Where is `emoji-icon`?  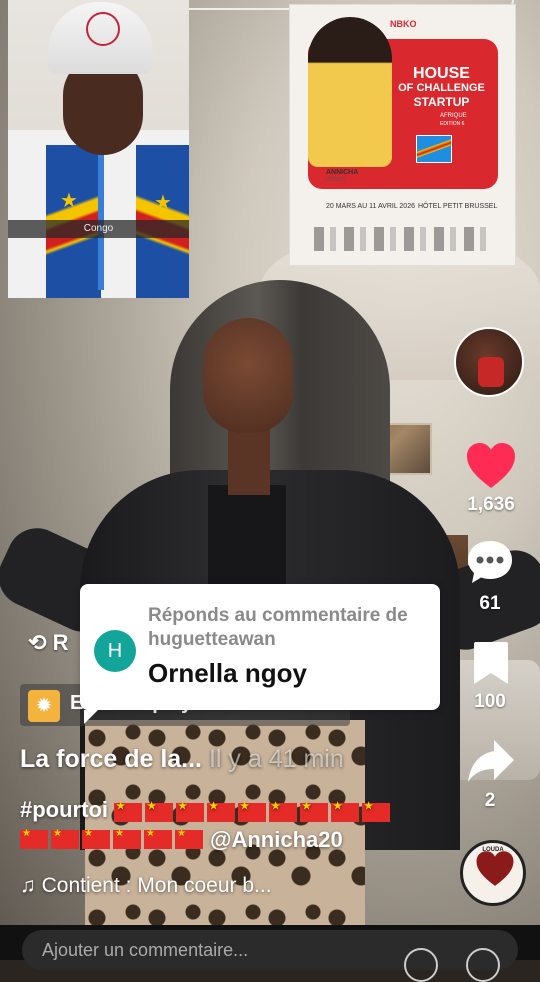 emoji-icon is located at coordinates (483, 965).